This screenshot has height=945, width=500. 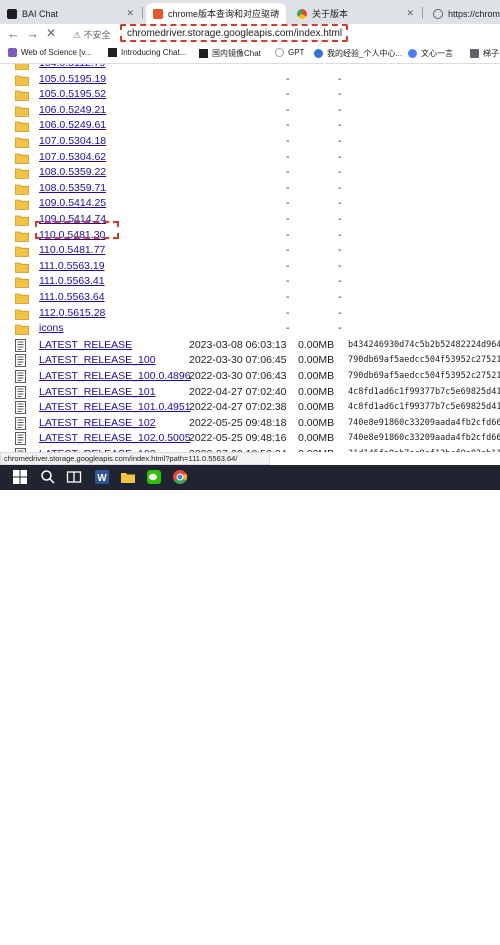 What do you see at coordinates (230, 53) in the screenshot?
I see `bookmark-domestic-chat: 国内镜像Chat` at bounding box center [230, 53].